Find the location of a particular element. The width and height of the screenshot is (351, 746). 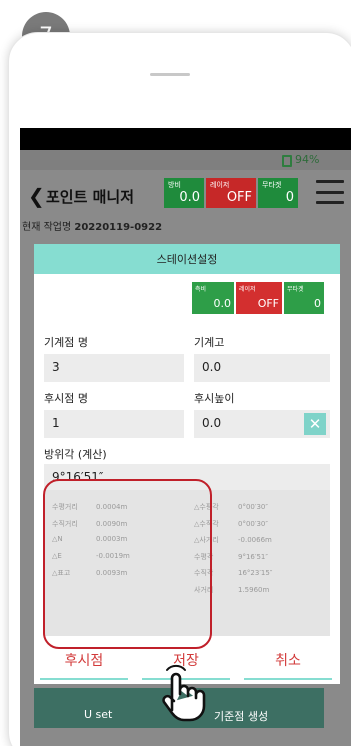

chip-label: 무타겟 is located at coordinates (295, 289).